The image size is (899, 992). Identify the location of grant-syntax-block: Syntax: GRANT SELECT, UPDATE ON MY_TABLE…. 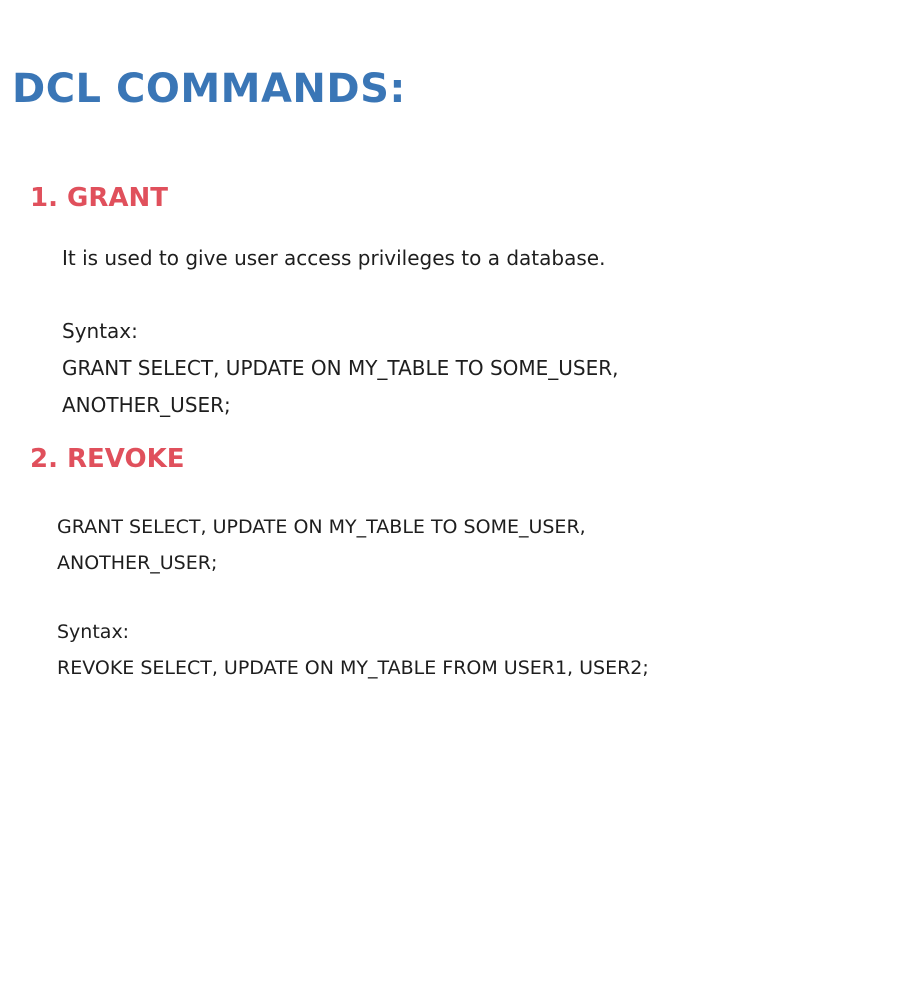
(340, 368).